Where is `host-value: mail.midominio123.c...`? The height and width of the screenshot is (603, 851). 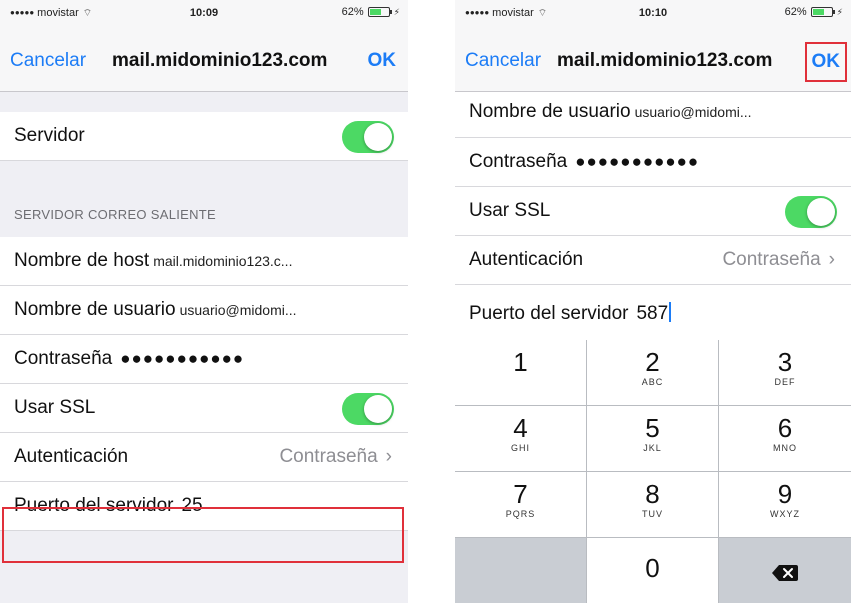
host-value: mail.midominio123.c... is located at coordinates (223, 261).